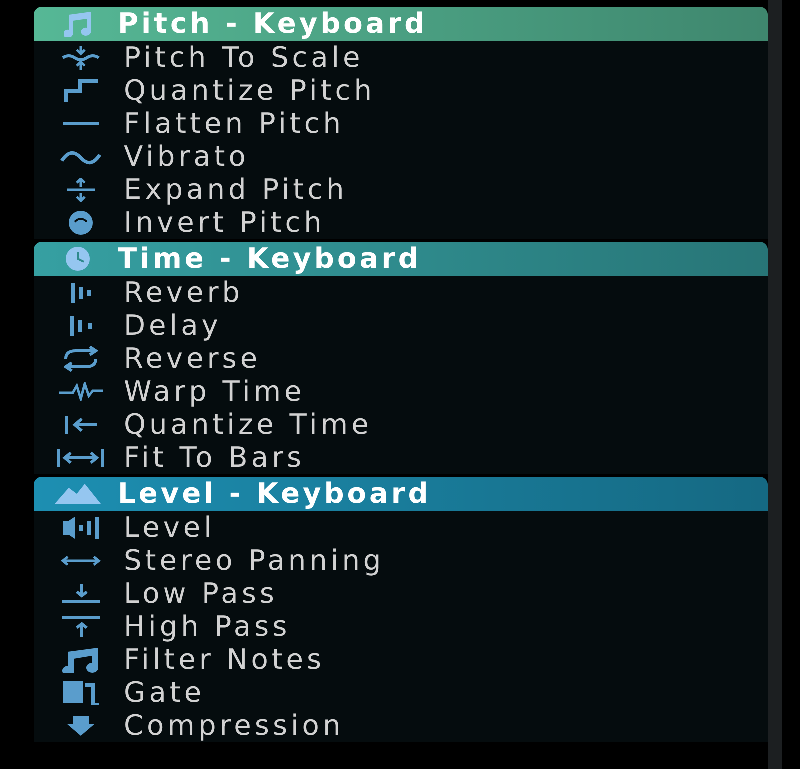  Describe the element at coordinates (170, 528) in the screenshot. I see `menu-item: Level` at that location.